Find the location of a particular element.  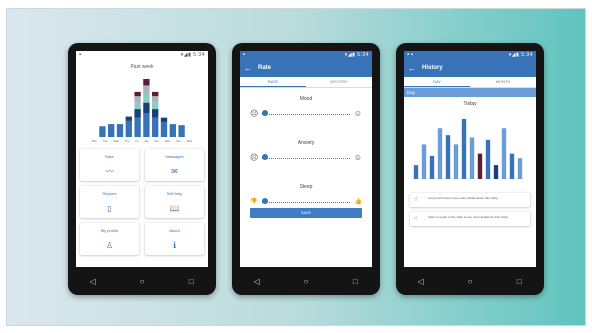

card-label: Self-help is located at coordinates (174, 193).